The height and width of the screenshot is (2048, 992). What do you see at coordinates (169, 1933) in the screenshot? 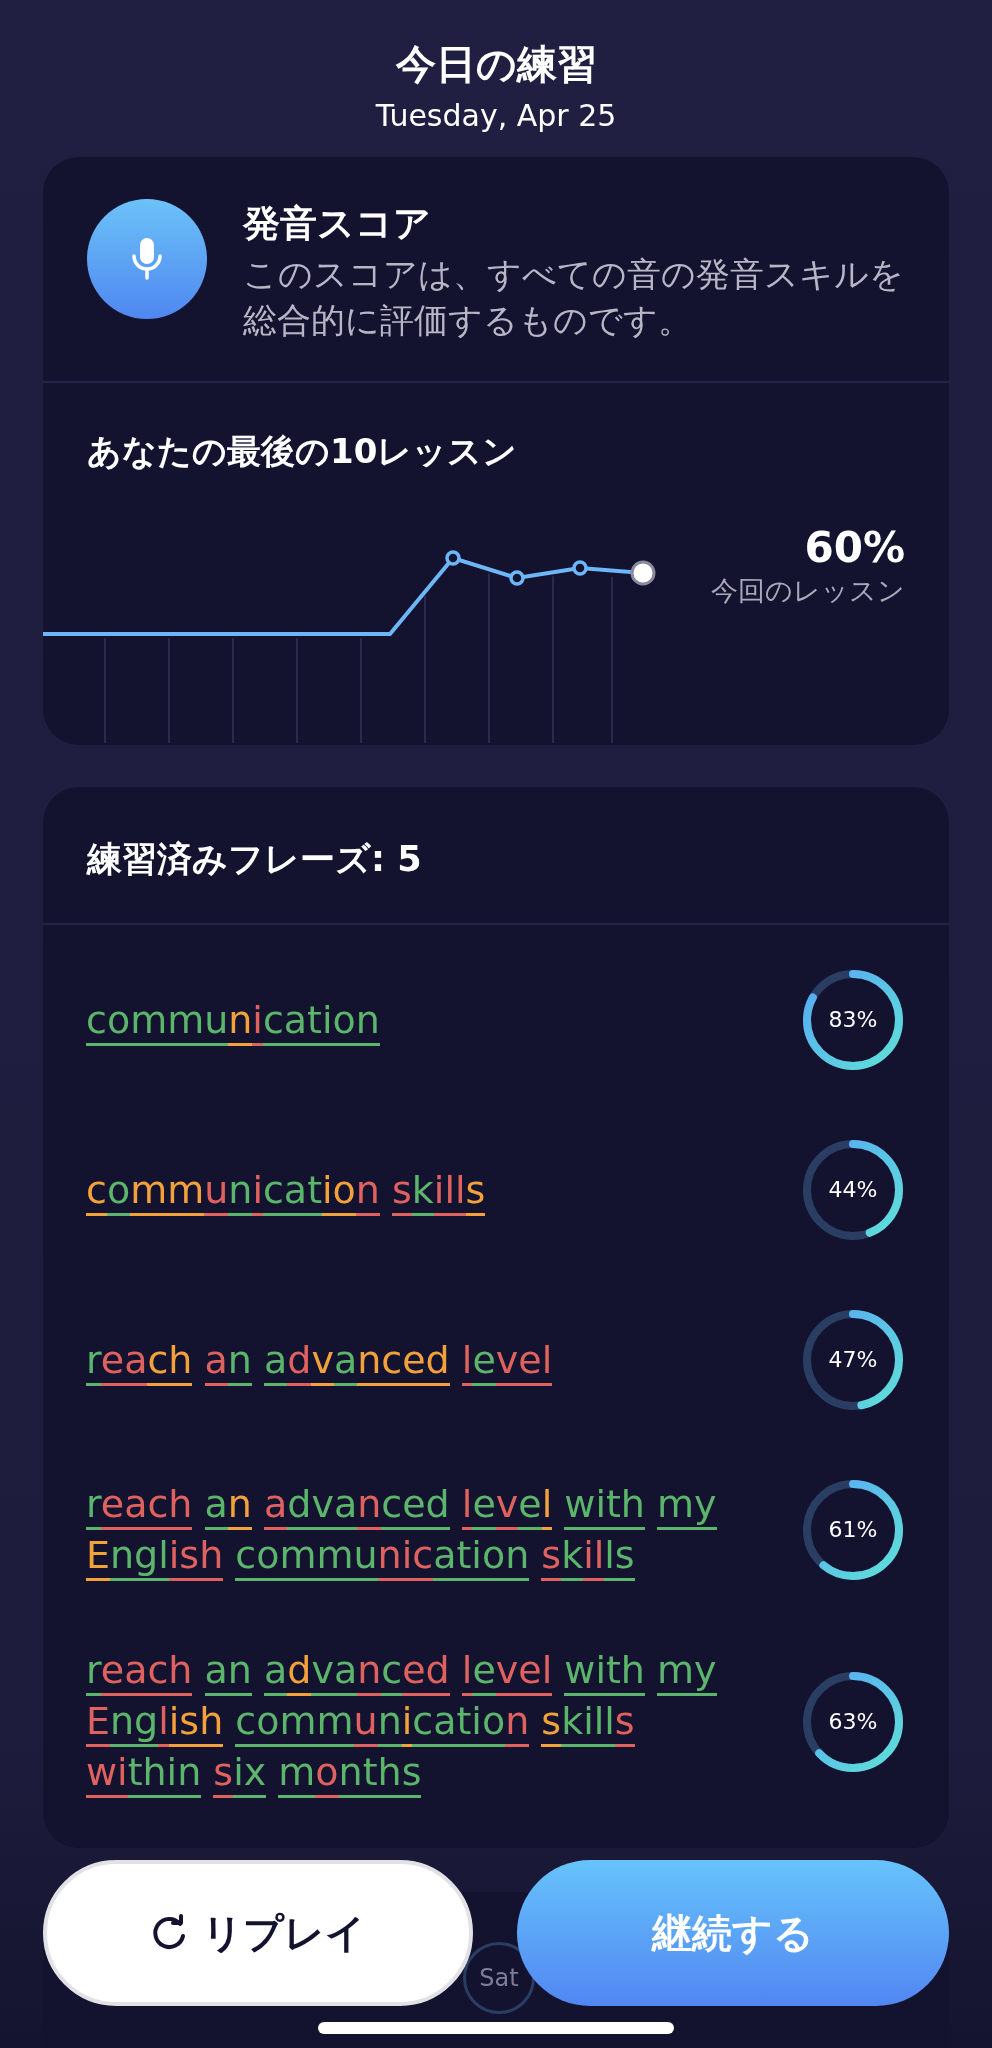
I see `replay-icon` at bounding box center [169, 1933].